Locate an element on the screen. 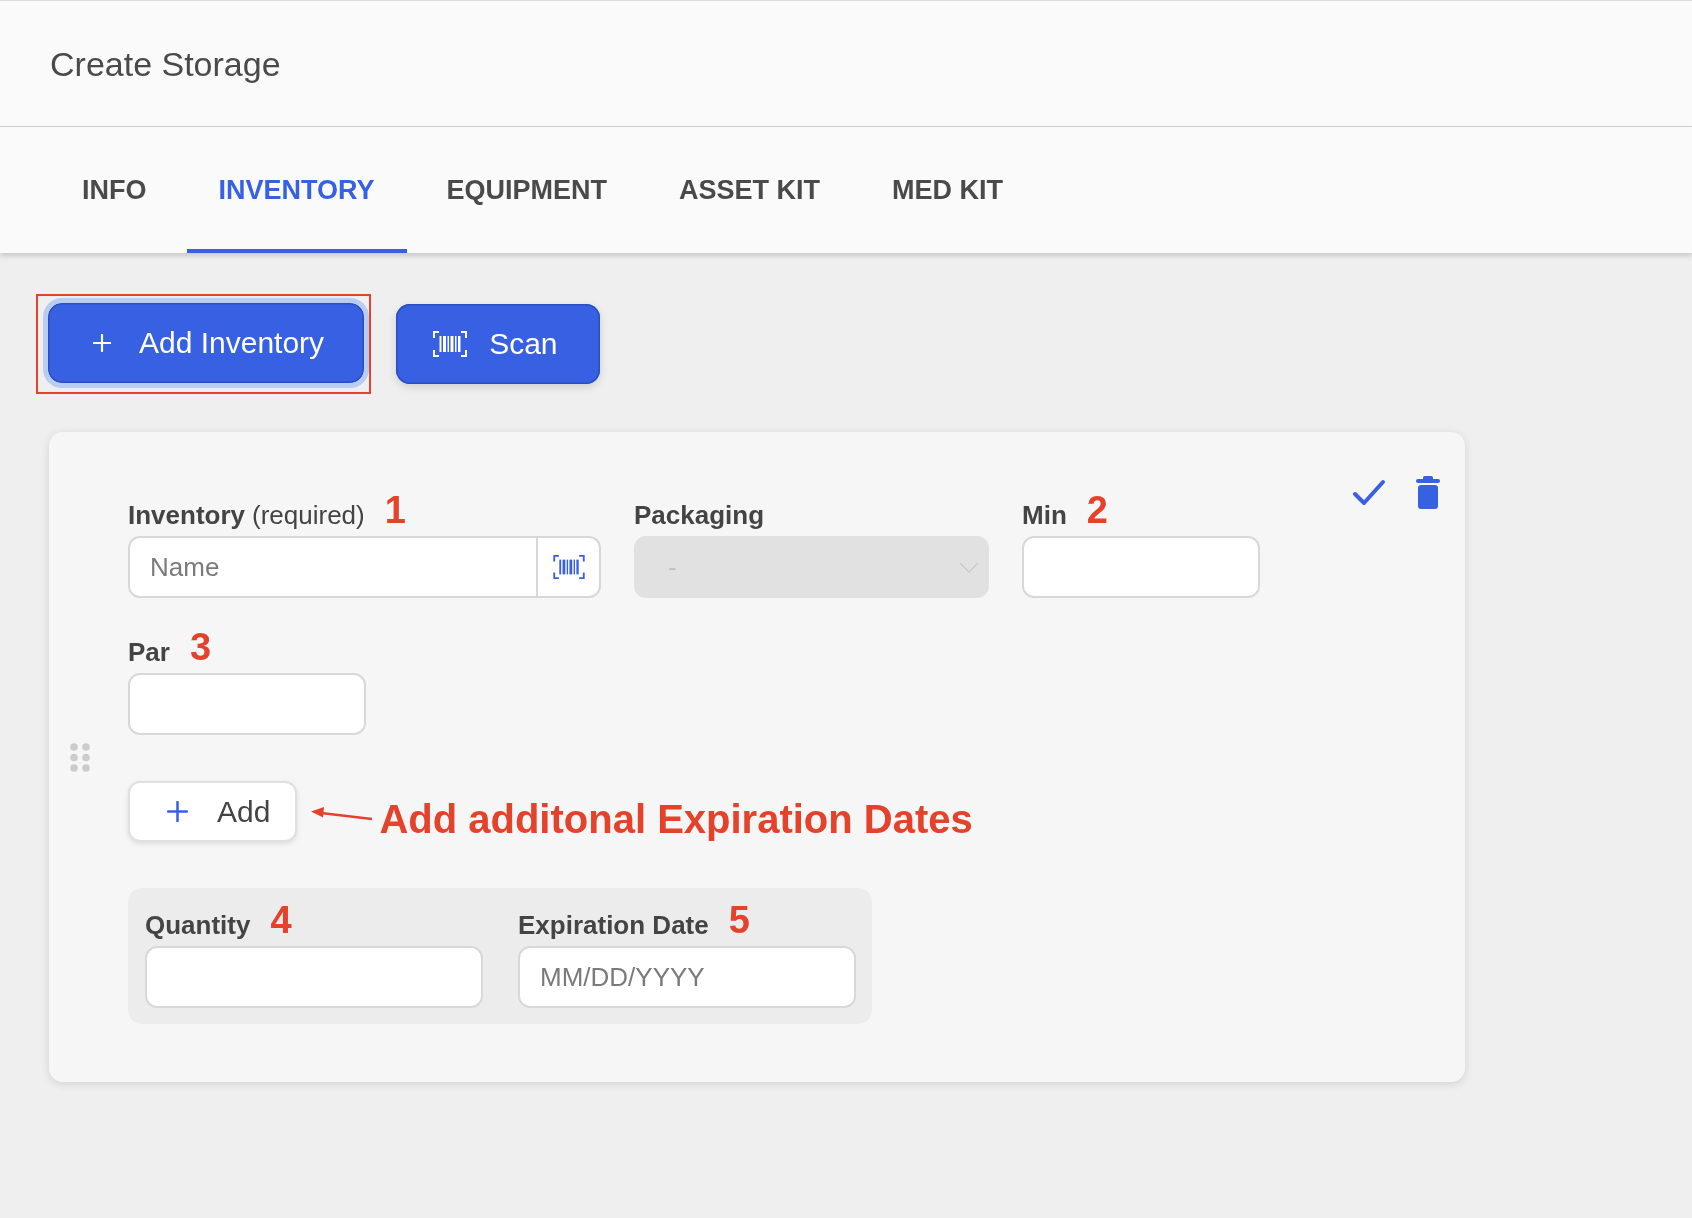 This screenshot has height=1218, width=1692. field-label: Min is located at coordinates (1044, 515).